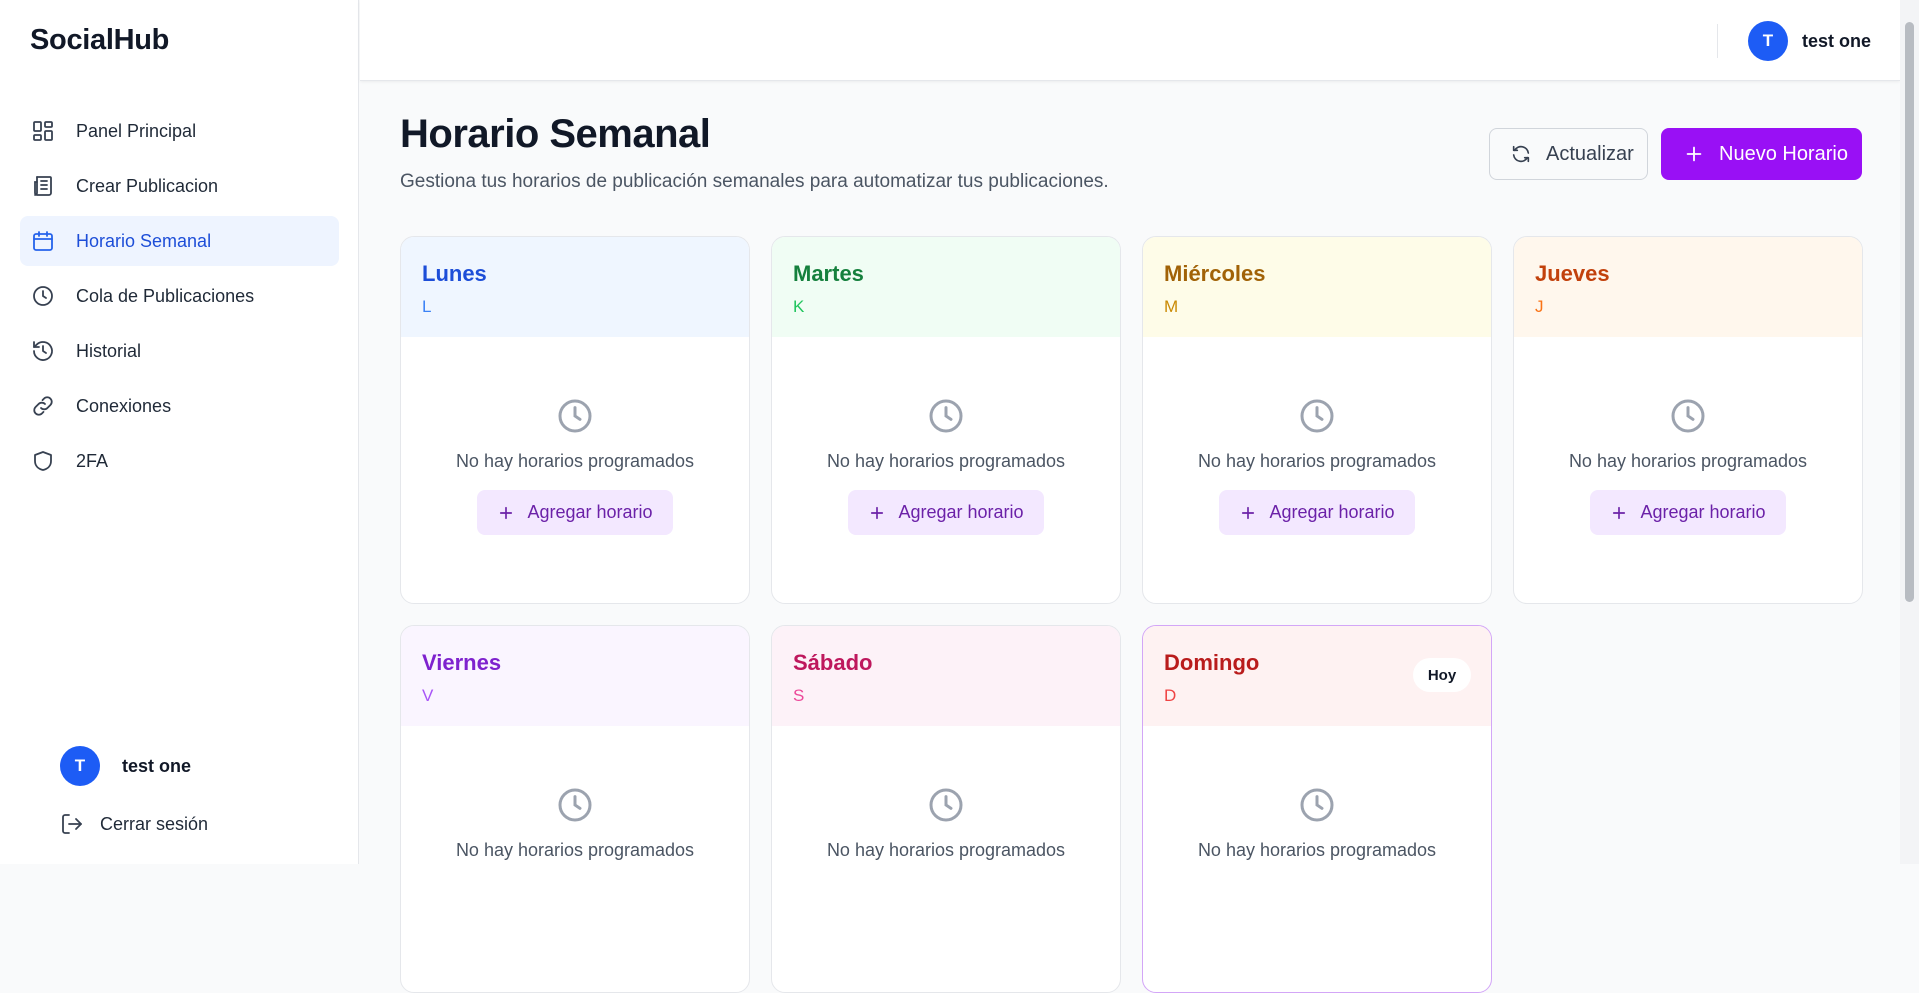  I want to click on sidebar-item-label: Horario Semanal, so click(144, 240).